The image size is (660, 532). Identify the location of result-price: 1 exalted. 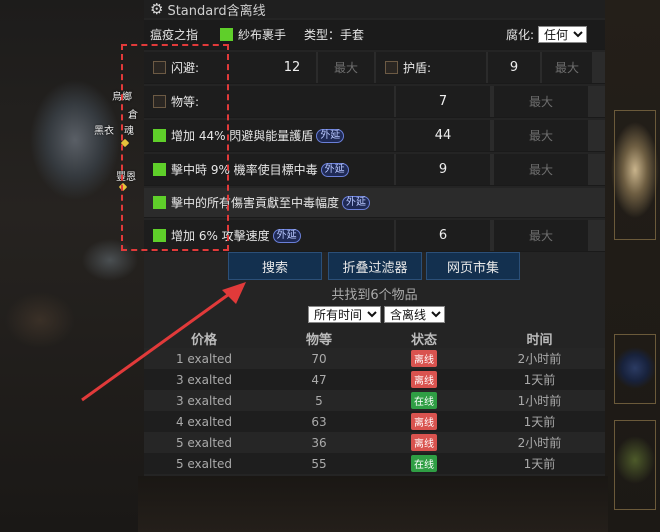
(204, 358).